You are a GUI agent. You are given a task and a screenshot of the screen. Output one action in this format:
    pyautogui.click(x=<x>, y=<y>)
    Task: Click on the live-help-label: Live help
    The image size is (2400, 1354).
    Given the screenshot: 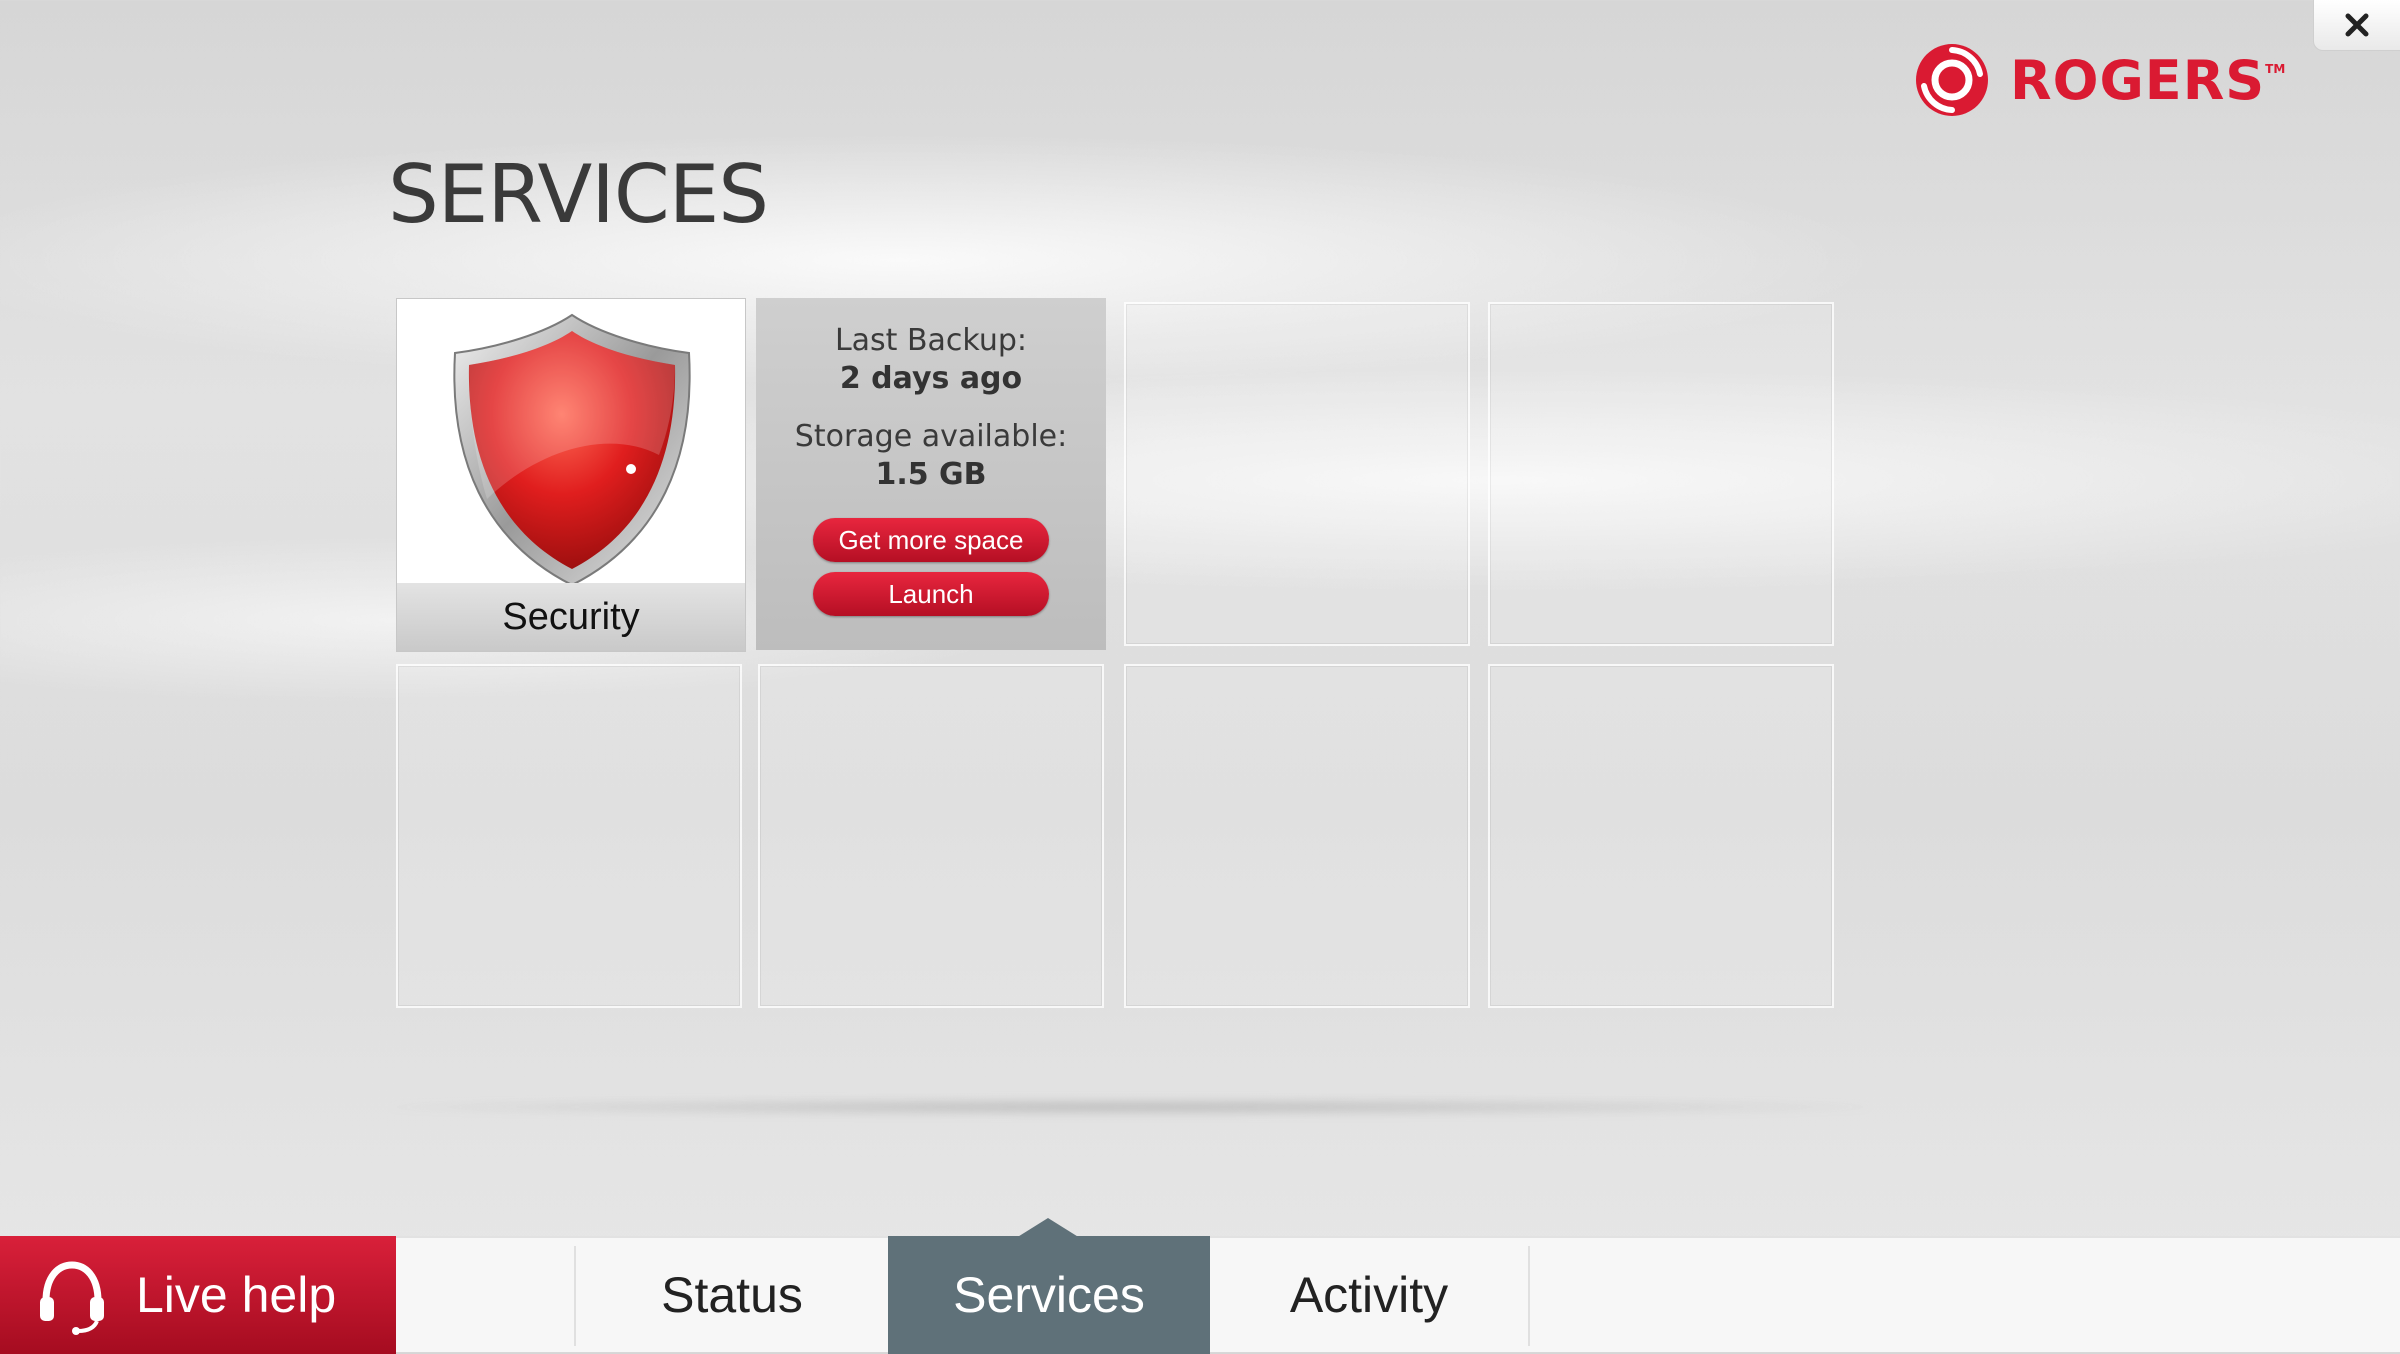 What is the action you would take?
    pyautogui.click(x=236, y=1295)
    